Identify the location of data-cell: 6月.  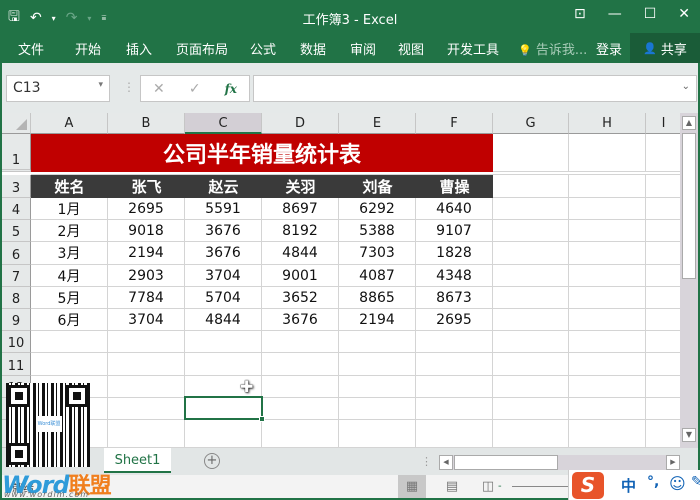
(69, 320).